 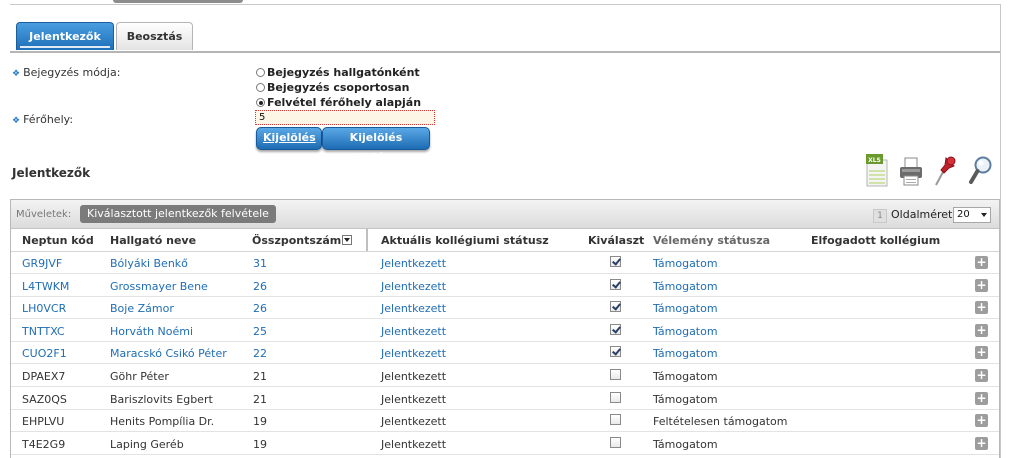 What do you see at coordinates (260, 331) in the screenshot?
I see `cell-score: 25` at bounding box center [260, 331].